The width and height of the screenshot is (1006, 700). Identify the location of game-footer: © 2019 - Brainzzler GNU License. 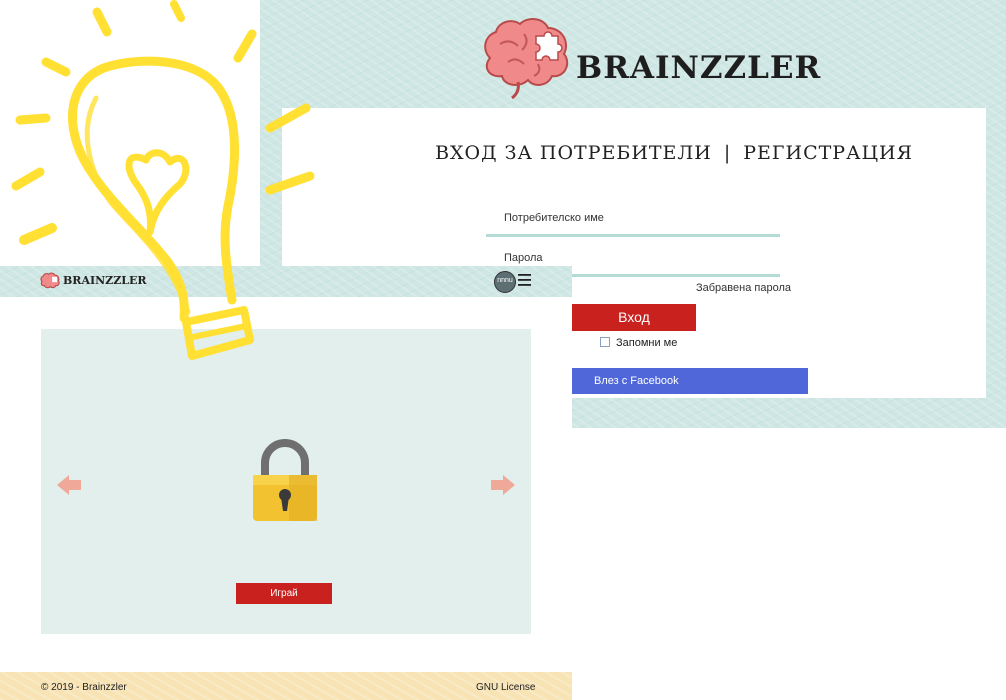
(286, 686).